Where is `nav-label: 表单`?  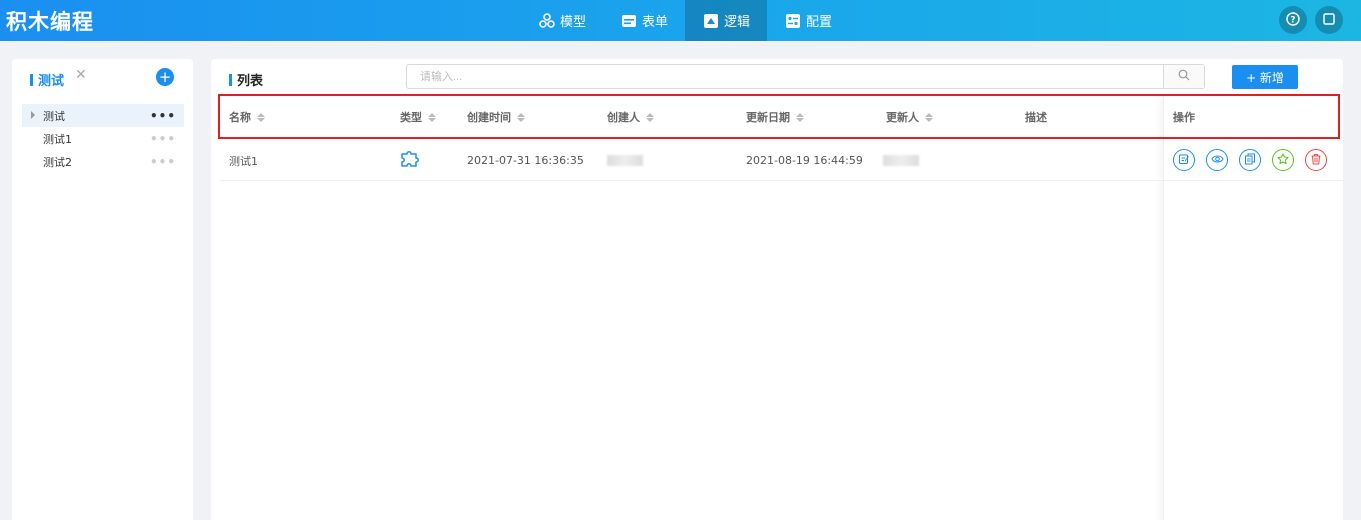 nav-label: 表单 is located at coordinates (655, 22).